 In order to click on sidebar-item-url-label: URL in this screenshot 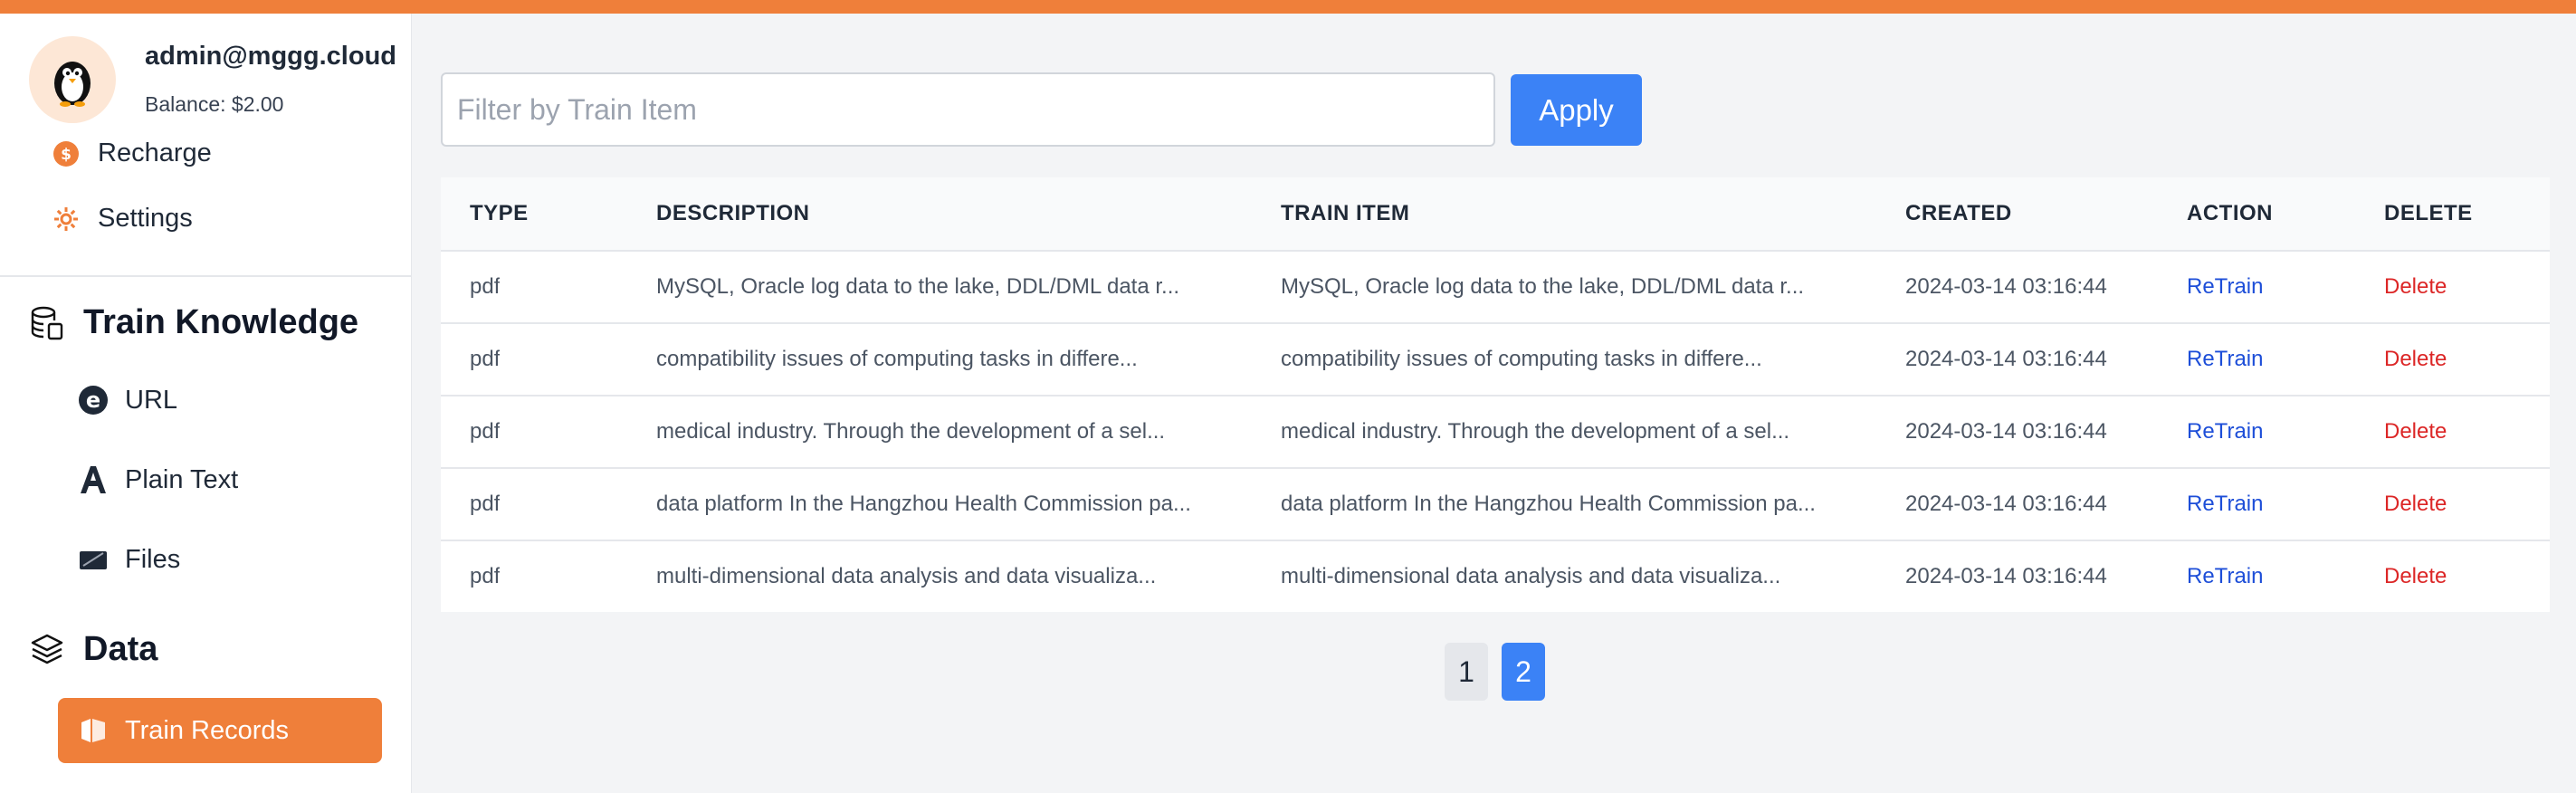, I will do `click(151, 400)`.